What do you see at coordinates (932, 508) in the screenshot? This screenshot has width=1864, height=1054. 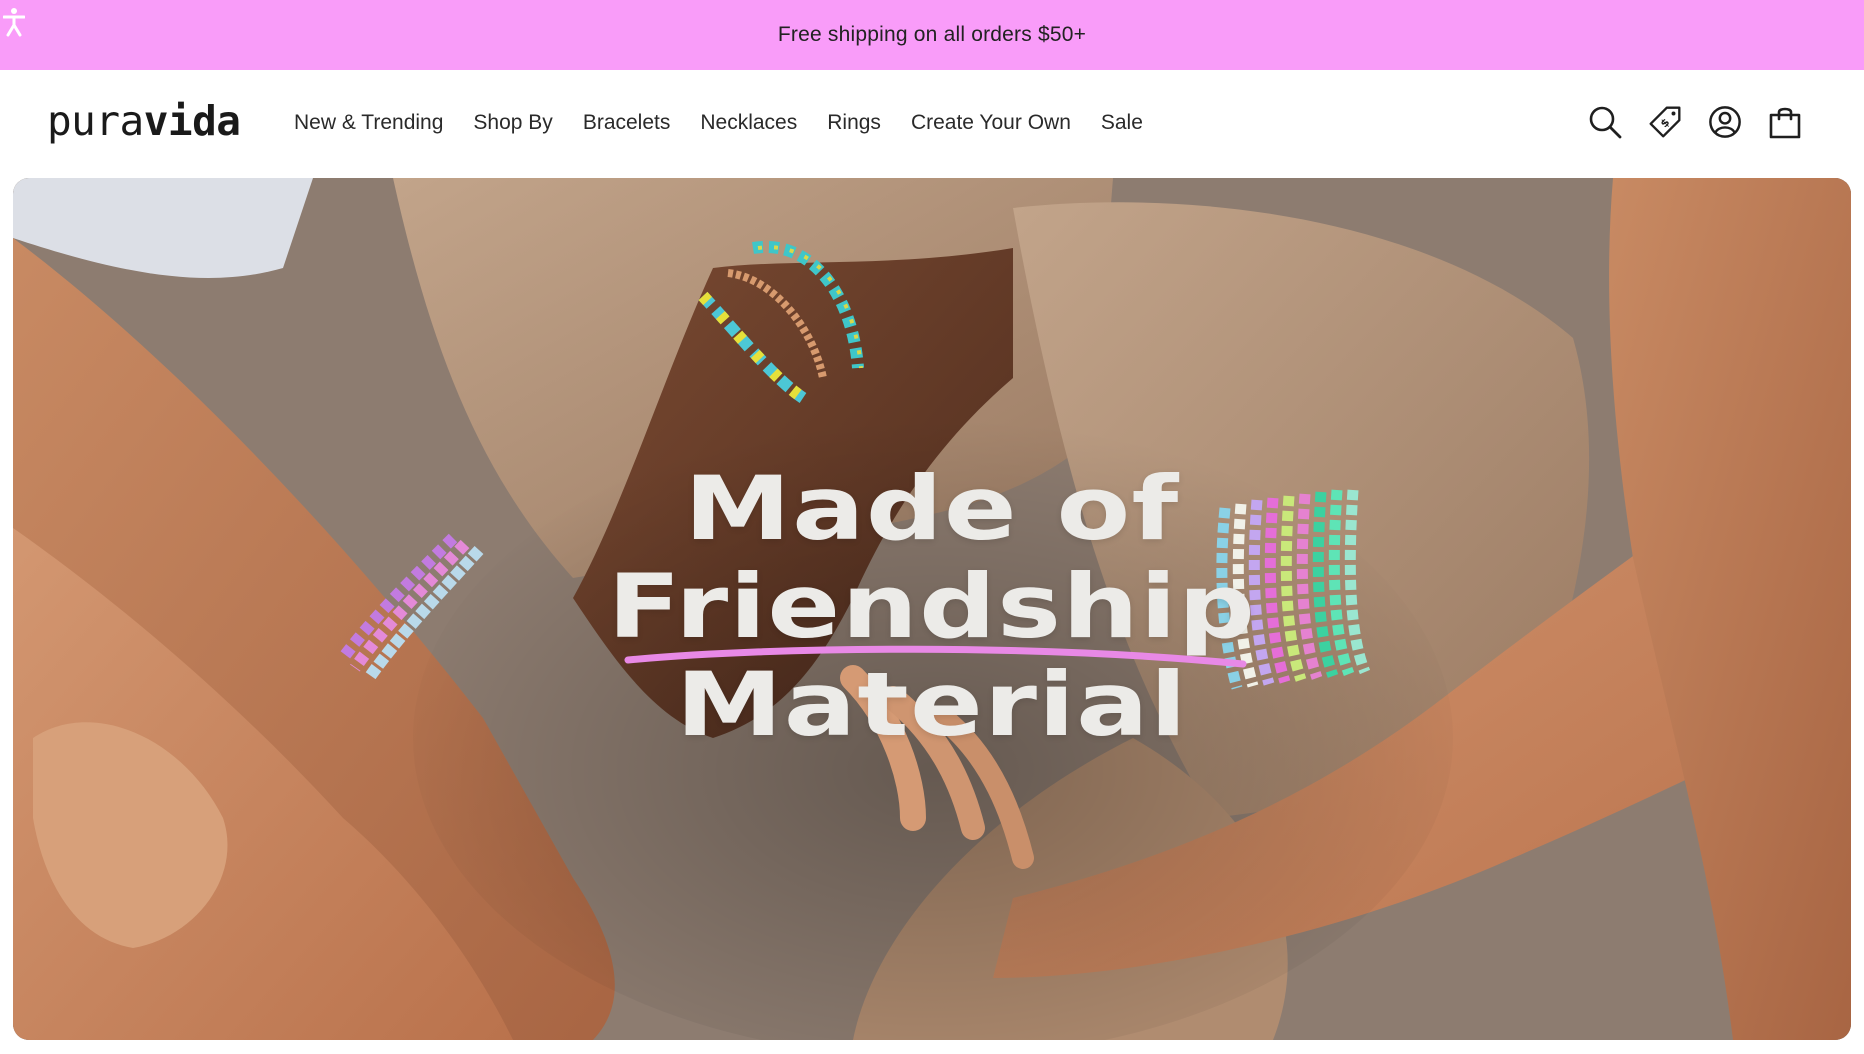 I see `headline-line-1: Made of` at bounding box center [932, 508].